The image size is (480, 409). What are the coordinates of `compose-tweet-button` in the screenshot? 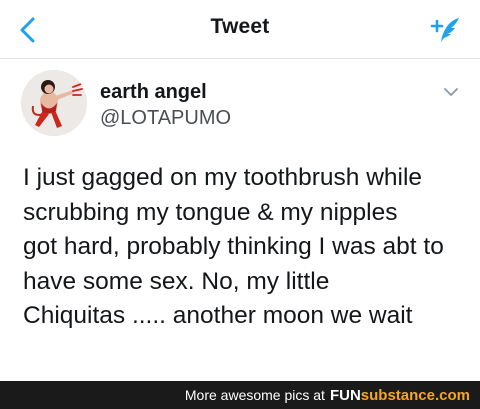 It's located at (446, 30).